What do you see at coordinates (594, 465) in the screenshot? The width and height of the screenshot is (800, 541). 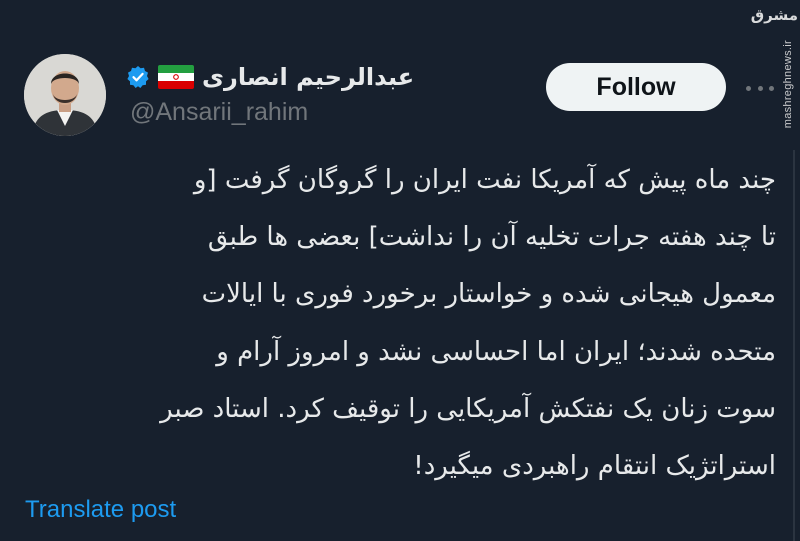 I see `tweet-line: استراتژیک انتقام راهبردی میگیرد!` at bounding box center [594, 465].